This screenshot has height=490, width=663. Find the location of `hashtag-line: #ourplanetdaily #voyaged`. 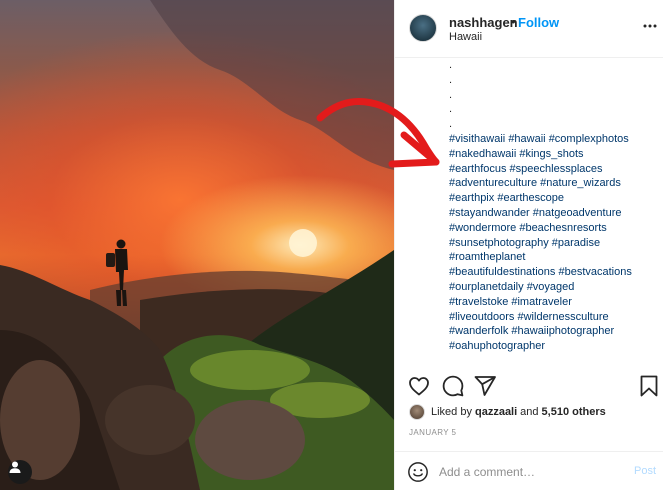

hashtag-line: #ourplanetdaily #voyaged is located at coordinates (555, 287).